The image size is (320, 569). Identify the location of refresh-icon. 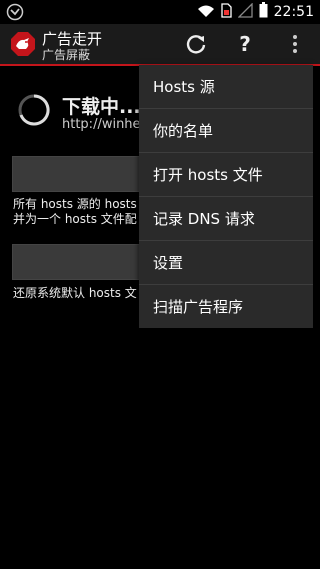
(196, 44).